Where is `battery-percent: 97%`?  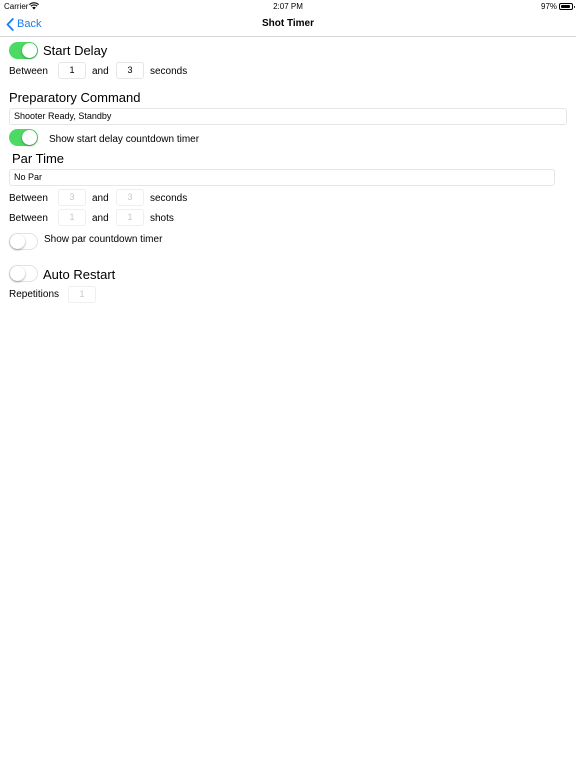 battery-percent: 97% is located at coordinates (549, 6).